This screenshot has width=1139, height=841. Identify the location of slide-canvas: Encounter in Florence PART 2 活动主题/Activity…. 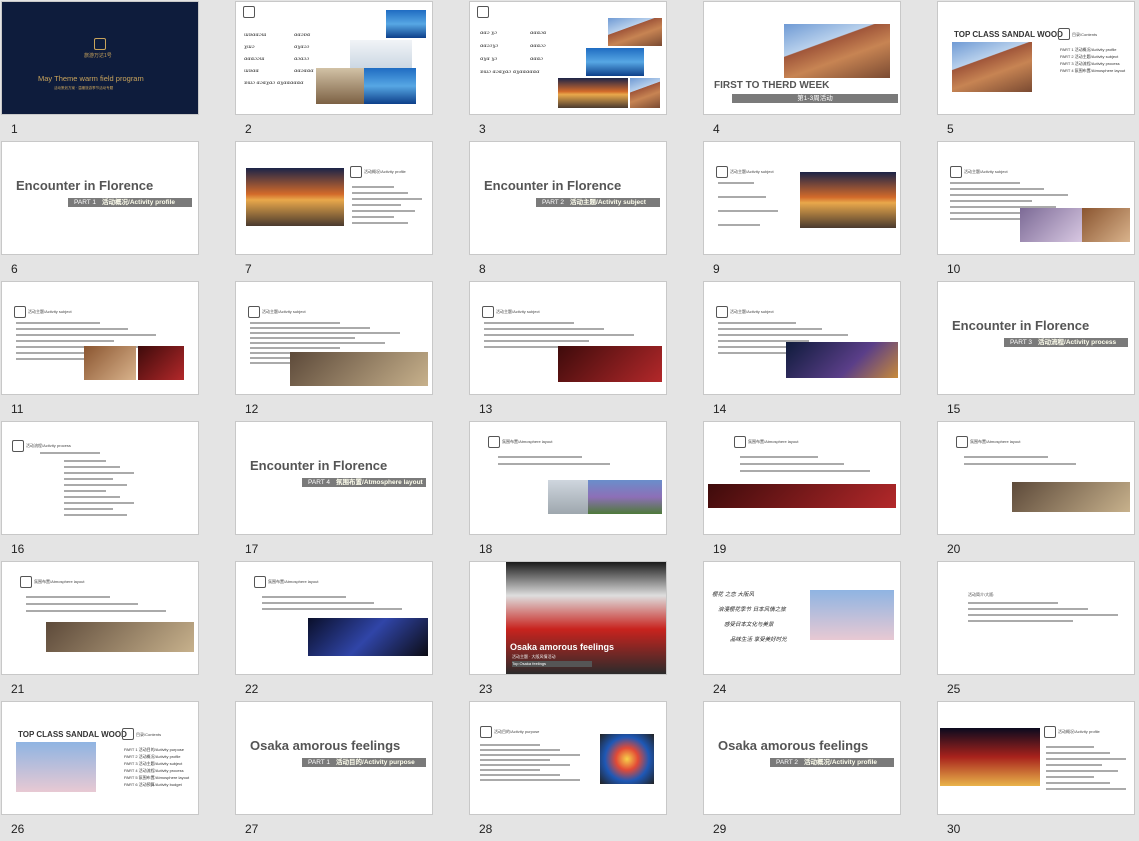
(568, 198).